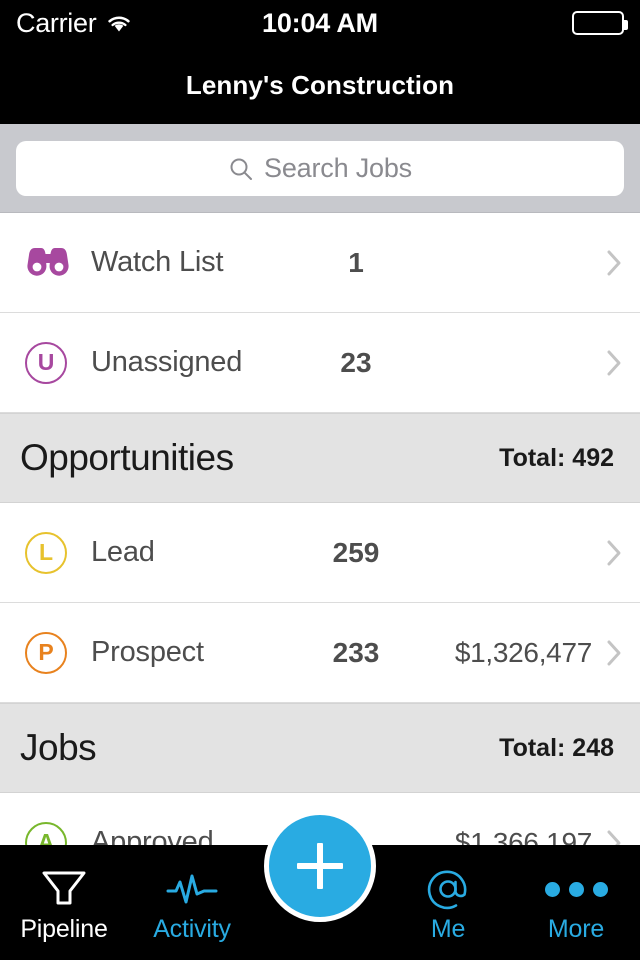 The image size is (640, 960). What do you see at coordinates (356, 362) in the screenshot?
I see `list-item-count: 23` at bounding box center [356, 362].